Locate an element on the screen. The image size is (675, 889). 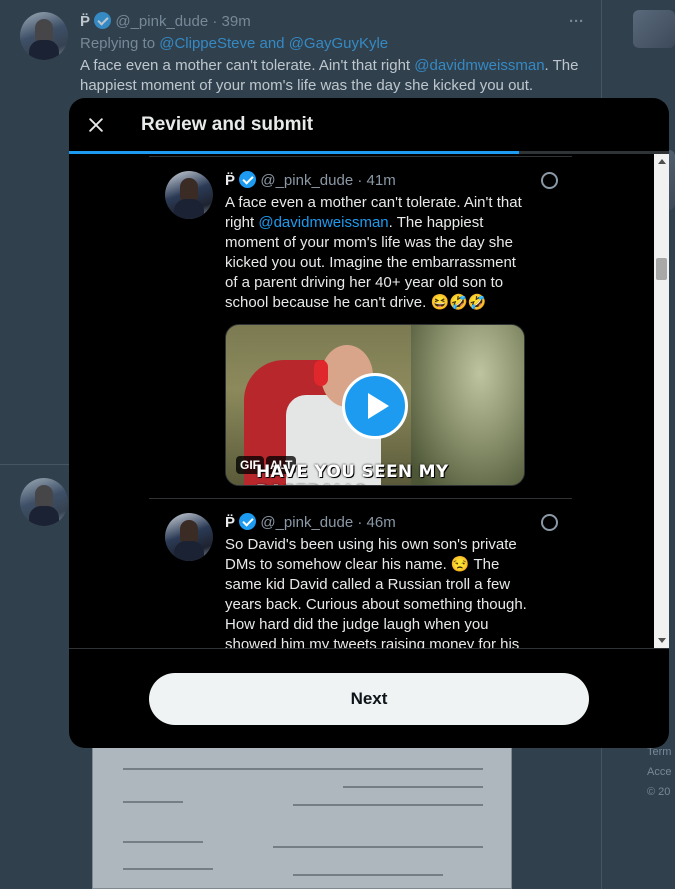
gif-media: GIF ALT HAVE YOU SEEN MY BASEBALL? is located at coordinates (375, 405).